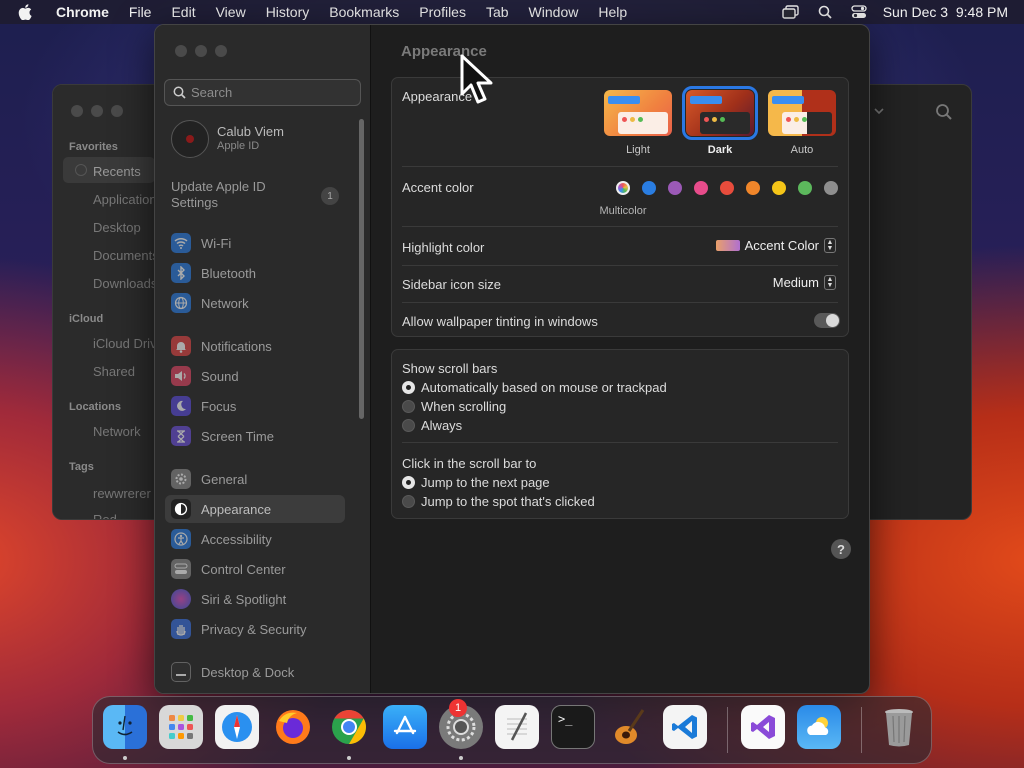 The height and width of the screenshot is (768, 1024). Describe the element at coordinates (255, 243) in the screenshot. I see `sidebar-item-wifi: Wi-Fi` at that location.